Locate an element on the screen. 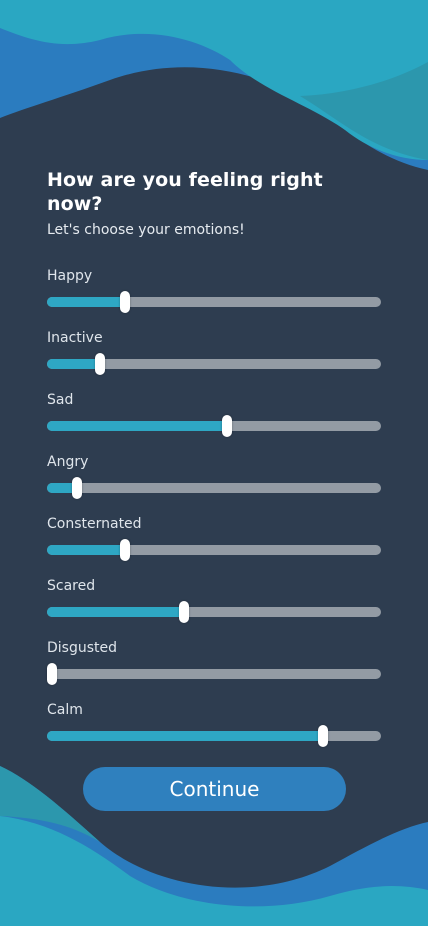 The height and width of the screenshot is (926, 428). emotion-row-angry: Angry is located at coordinates (214, 485).